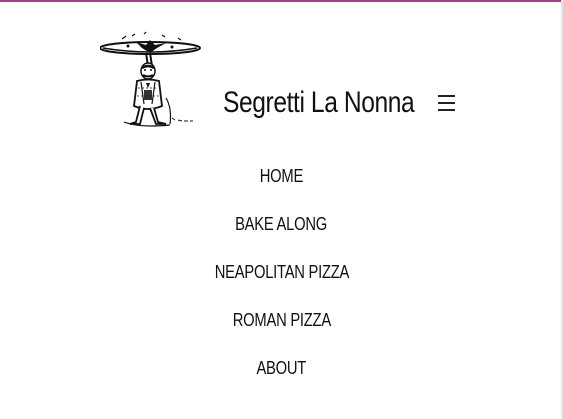 This screenshot has width=563, height=419. I want to click on menu-bar-middle, so click(446, 103).